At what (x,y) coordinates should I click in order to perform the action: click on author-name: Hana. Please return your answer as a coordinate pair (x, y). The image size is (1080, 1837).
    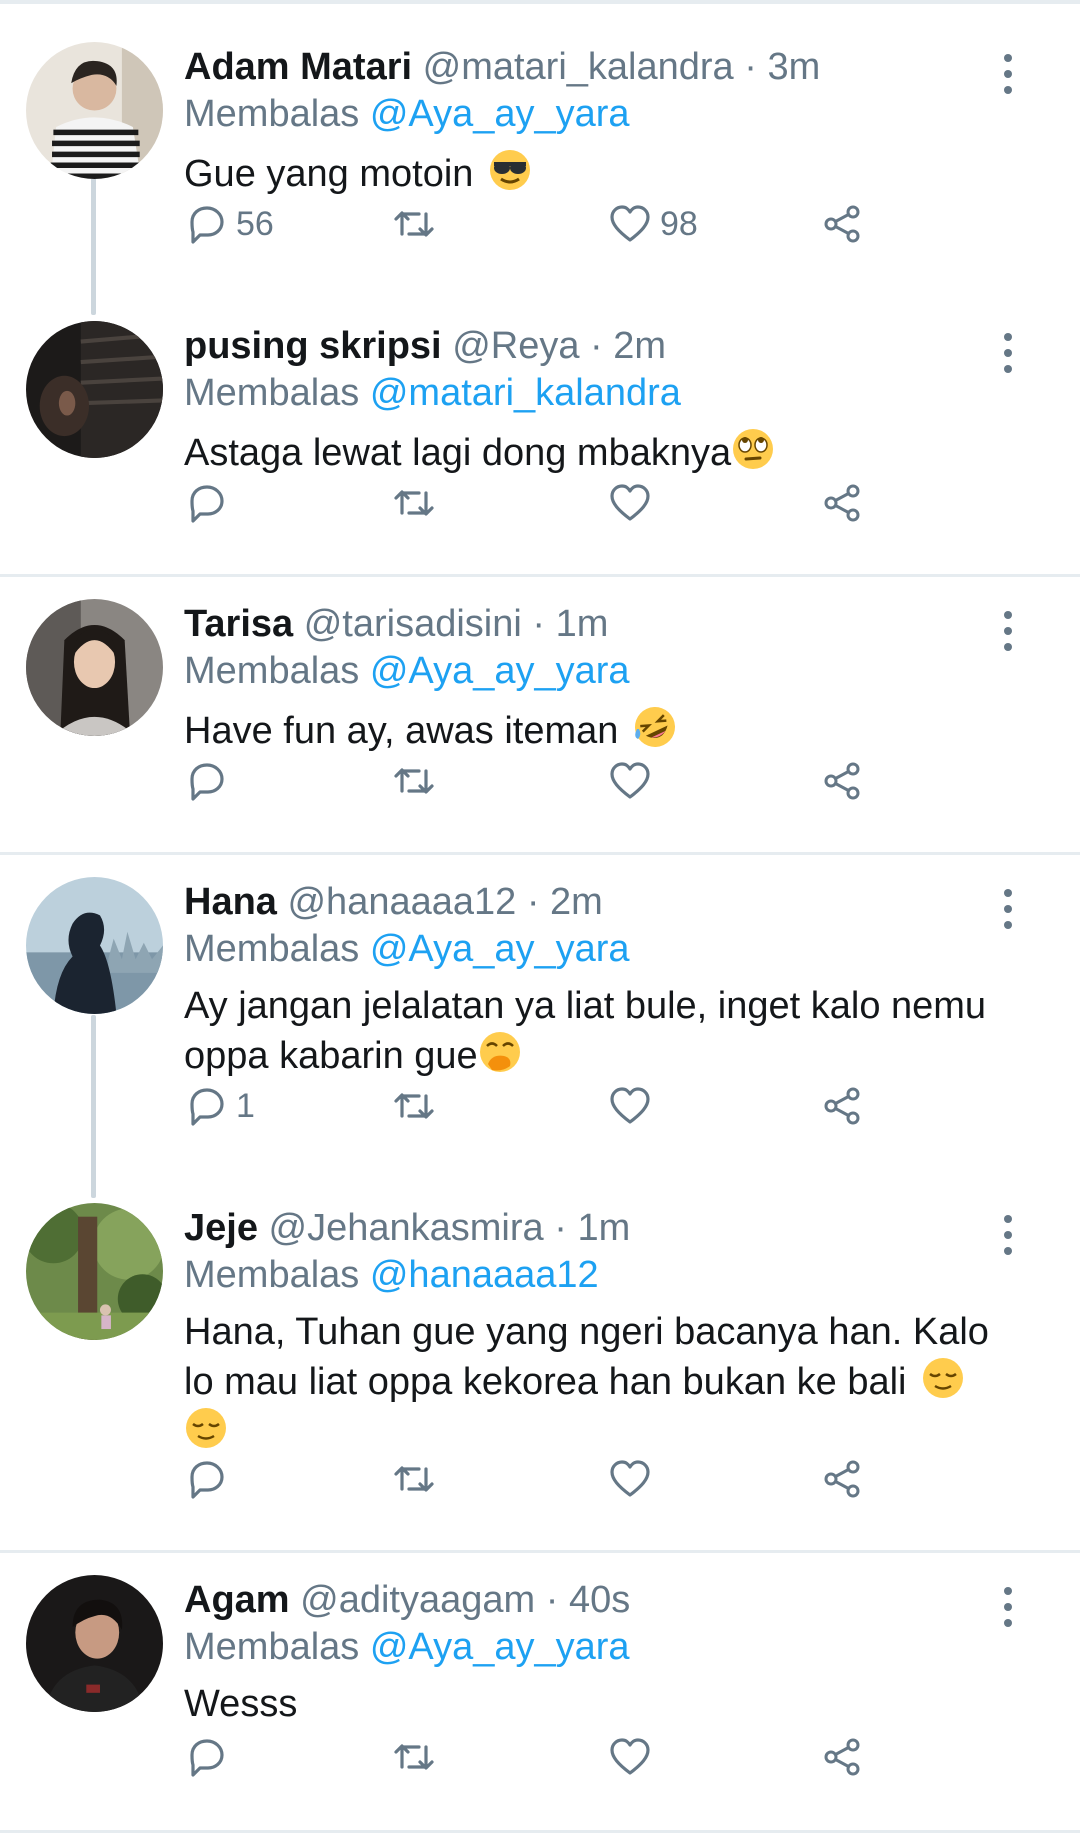
    Looking at the image, I should click on (230, 902).